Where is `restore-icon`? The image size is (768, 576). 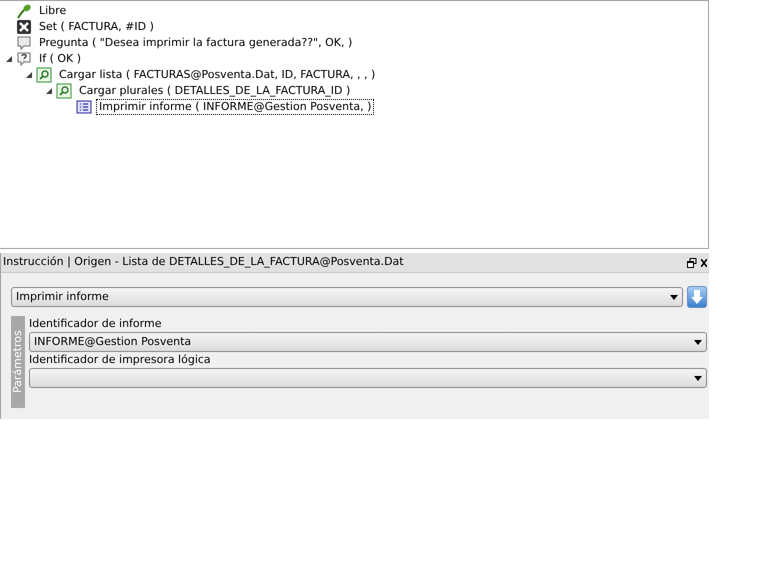
restore-icon is located at coordinates (692, 263).